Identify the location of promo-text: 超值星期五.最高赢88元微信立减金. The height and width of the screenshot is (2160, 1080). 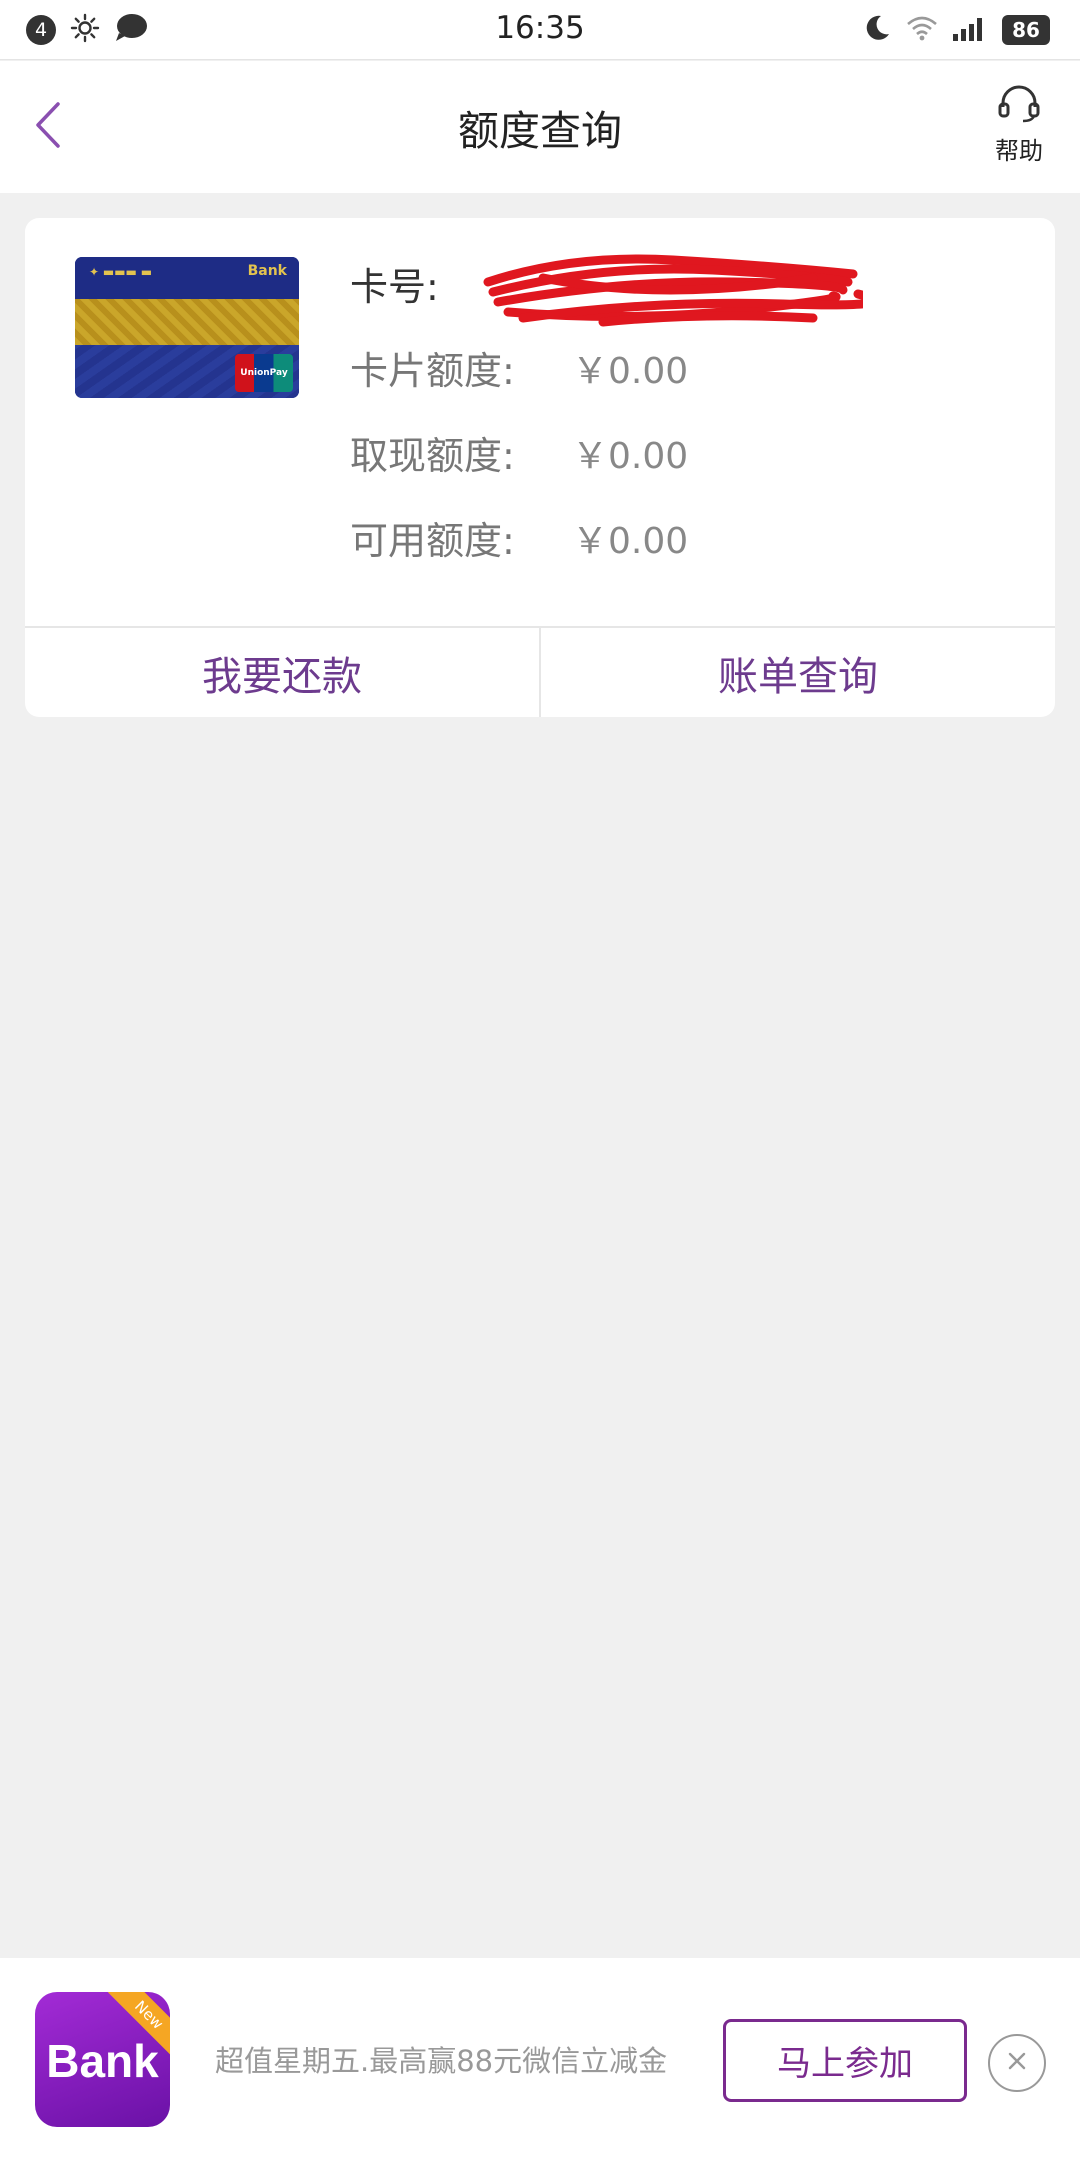
(441, 2061).